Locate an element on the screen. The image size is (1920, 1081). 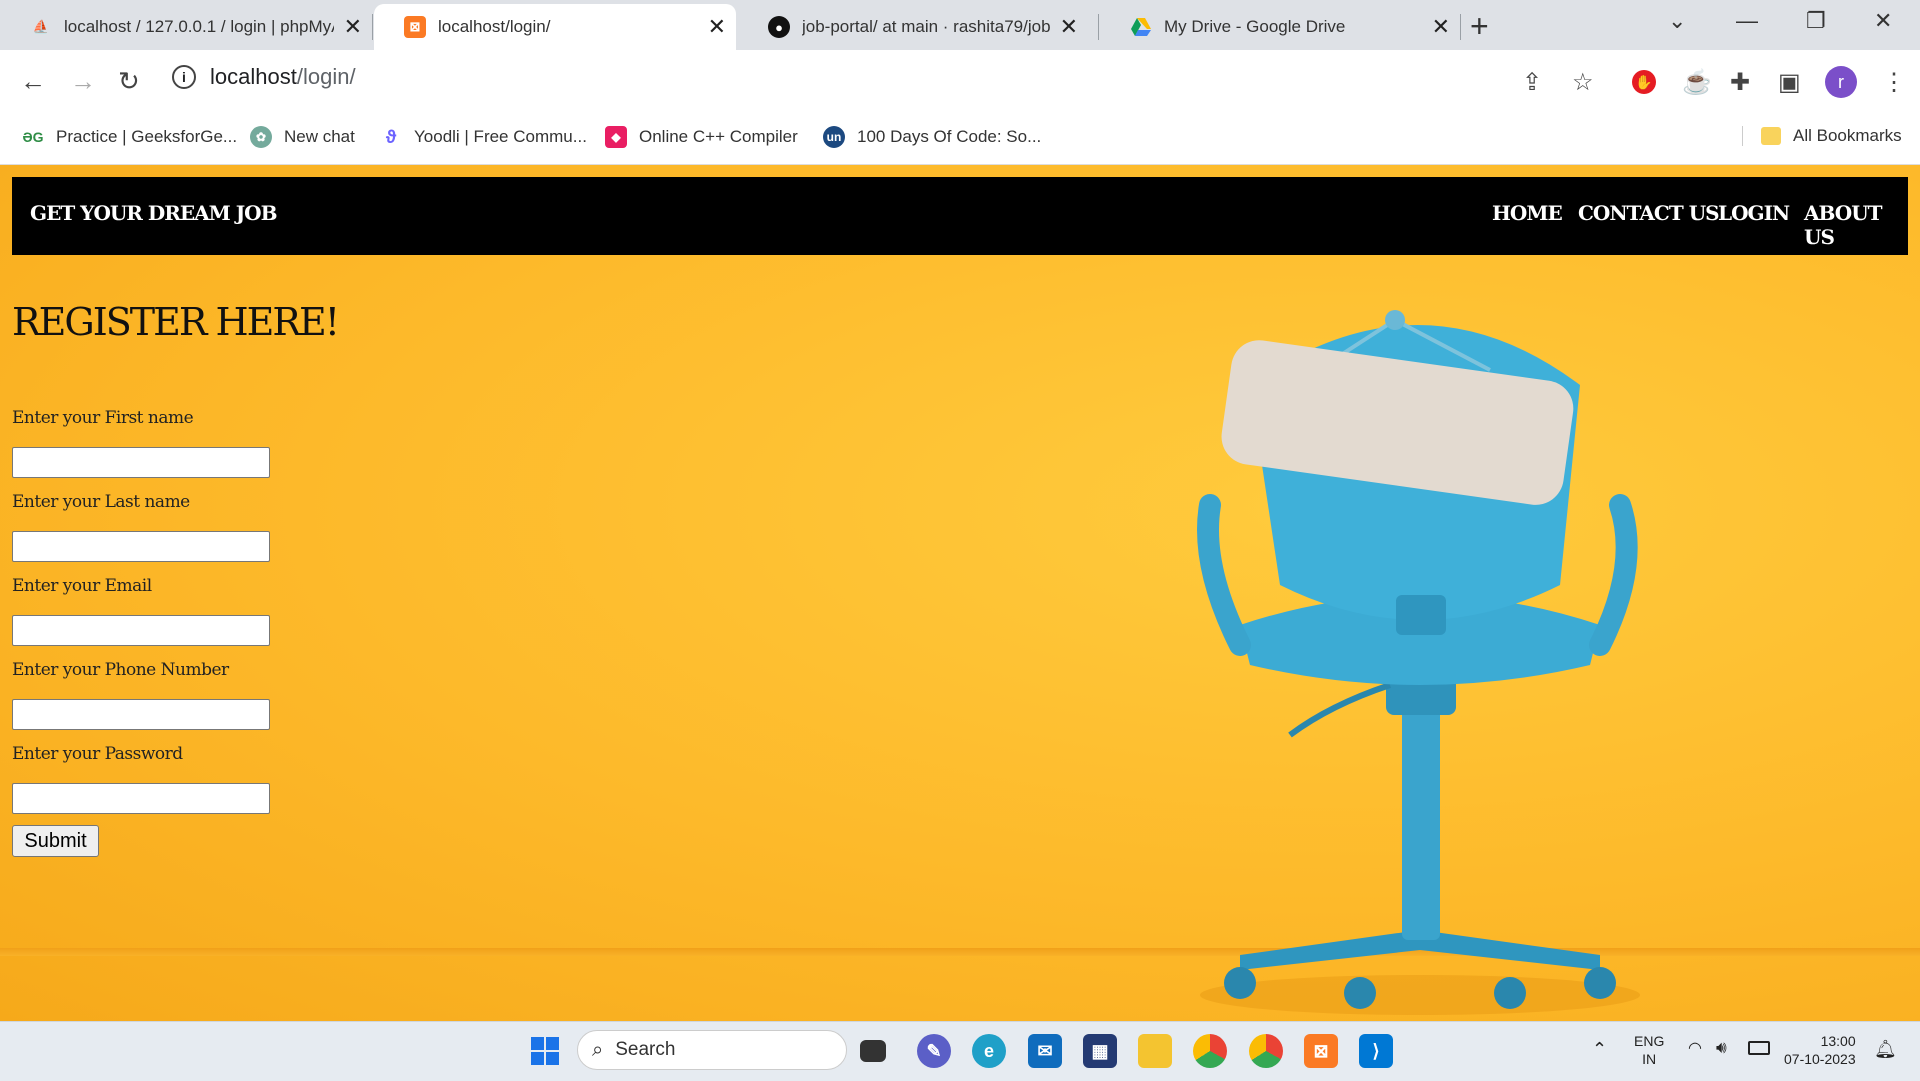
notifications-icon: 🔔︎ is located at coordinates (1885, 1049).